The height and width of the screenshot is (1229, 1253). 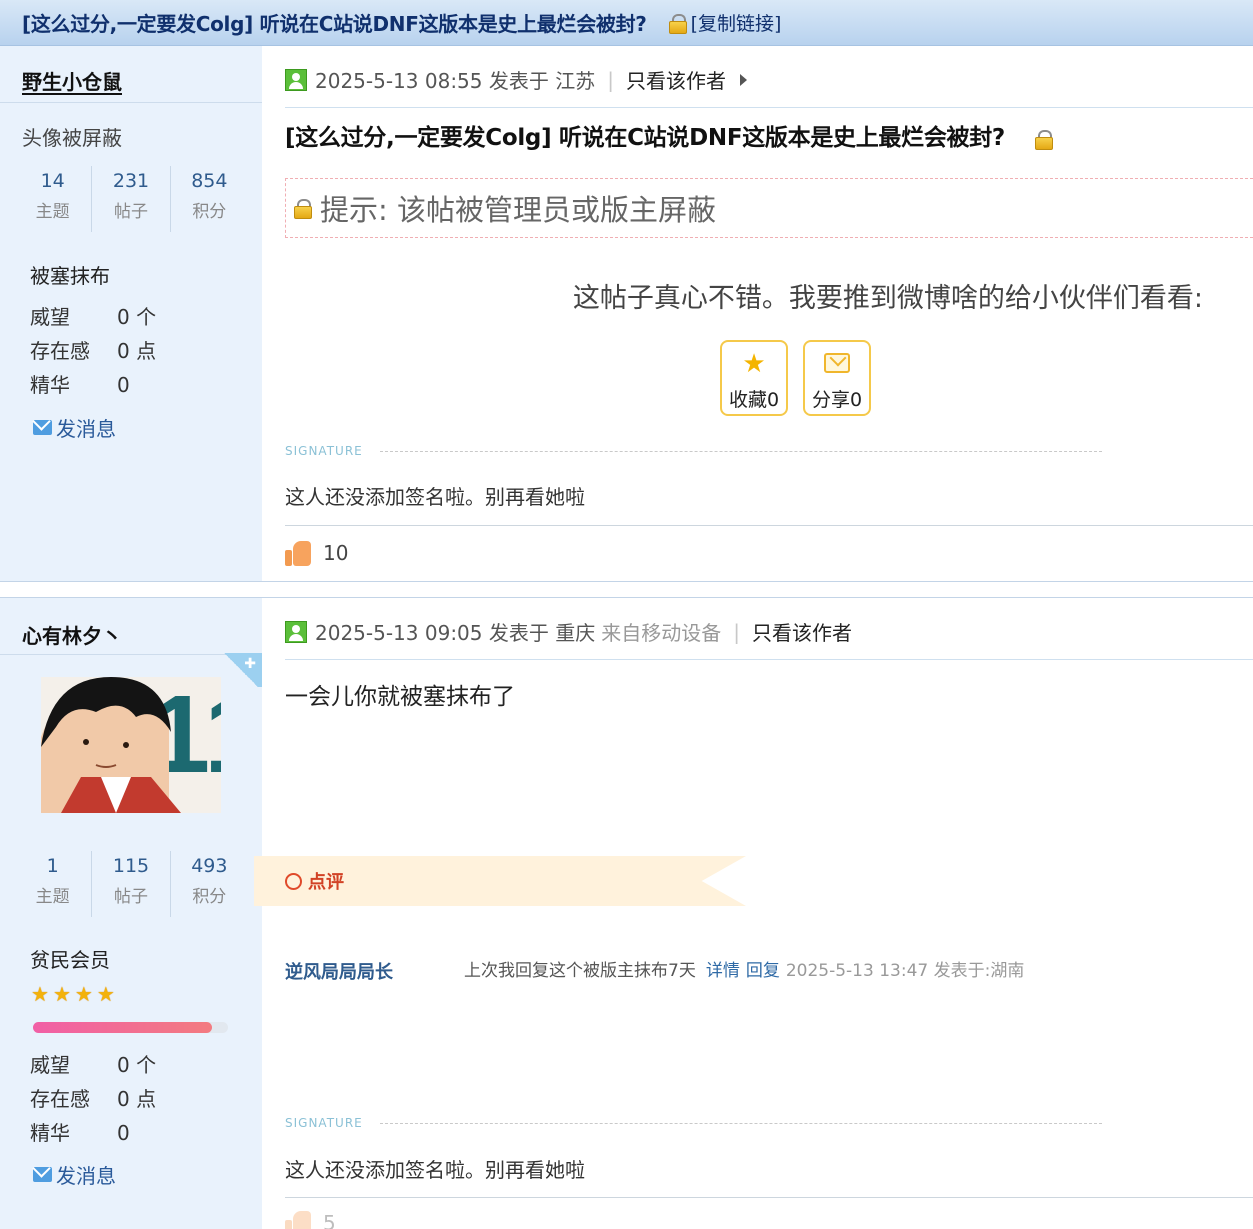 What do you see at coordinates (50, 1065) in the screenshot?
I see `info-key: 威望` at bounding box center [50, 1065].